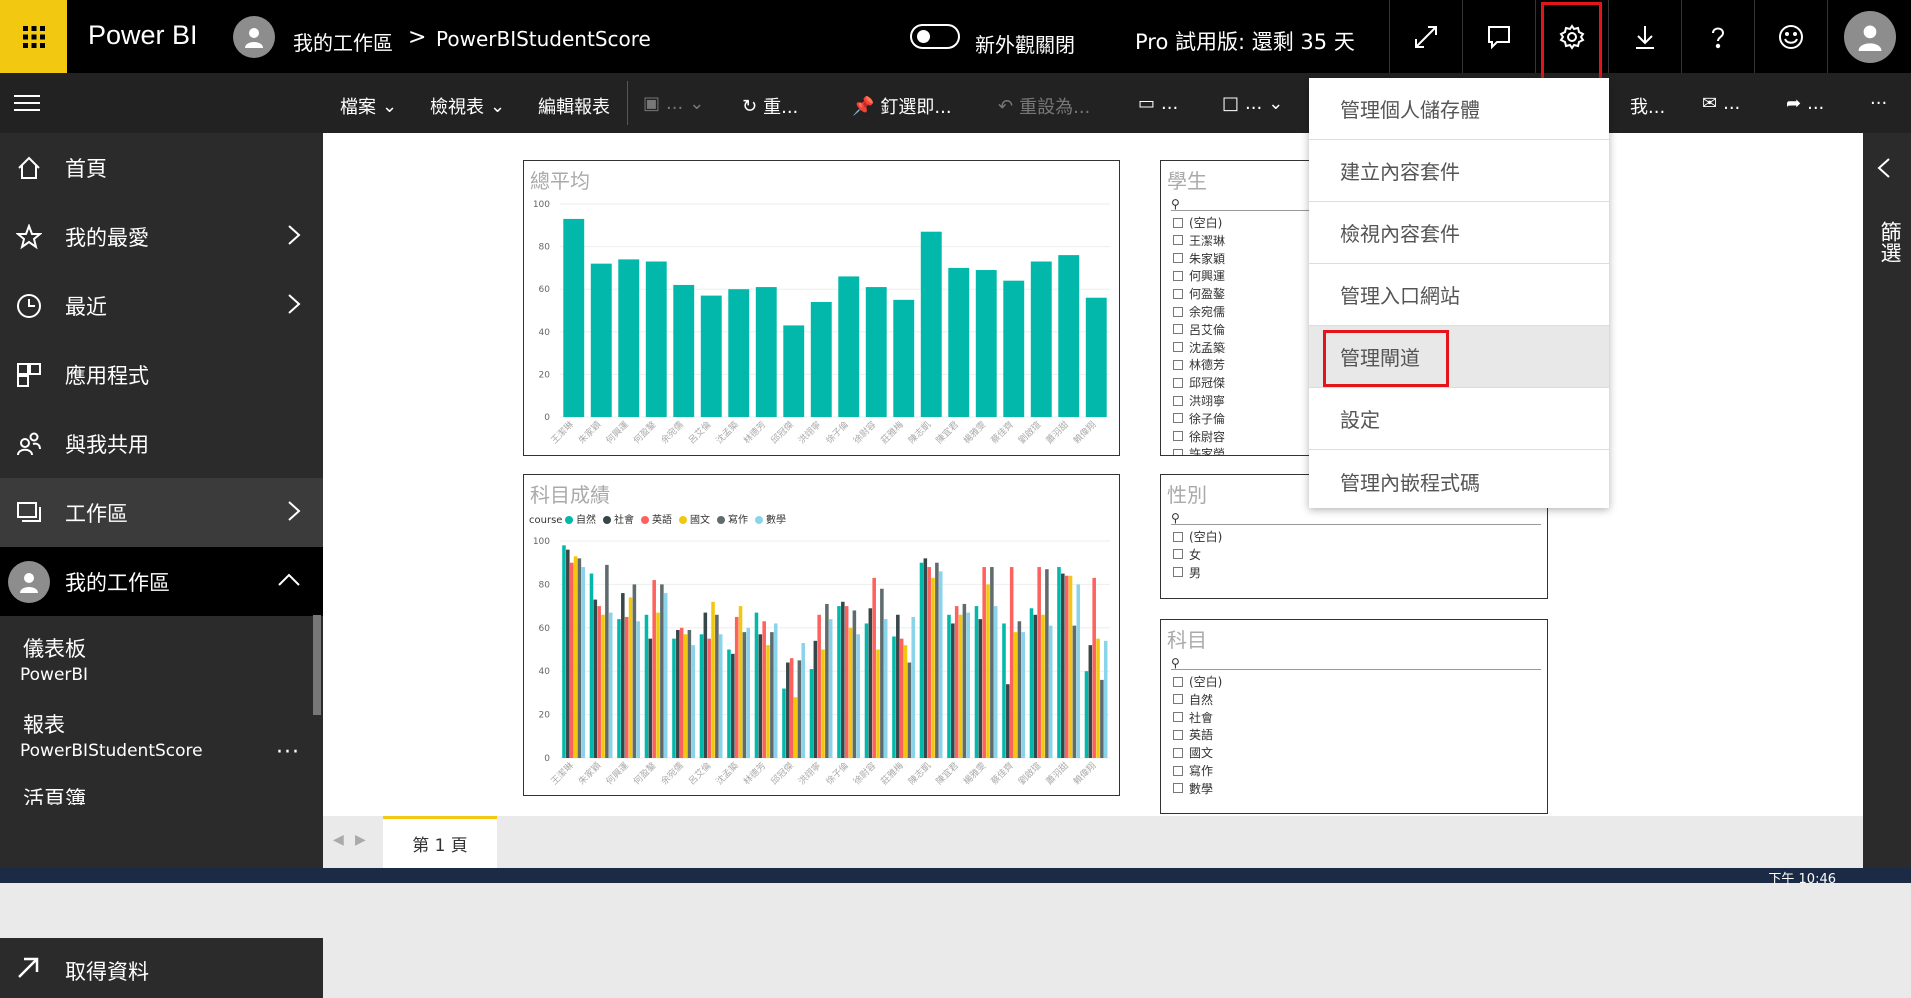 Image resolution: width=1911 pixels, height=998 pixels. Describe the element at coordinates (161, 443) in the screenshot. I see `nav-shared-with-me: 與我共用` at that location.